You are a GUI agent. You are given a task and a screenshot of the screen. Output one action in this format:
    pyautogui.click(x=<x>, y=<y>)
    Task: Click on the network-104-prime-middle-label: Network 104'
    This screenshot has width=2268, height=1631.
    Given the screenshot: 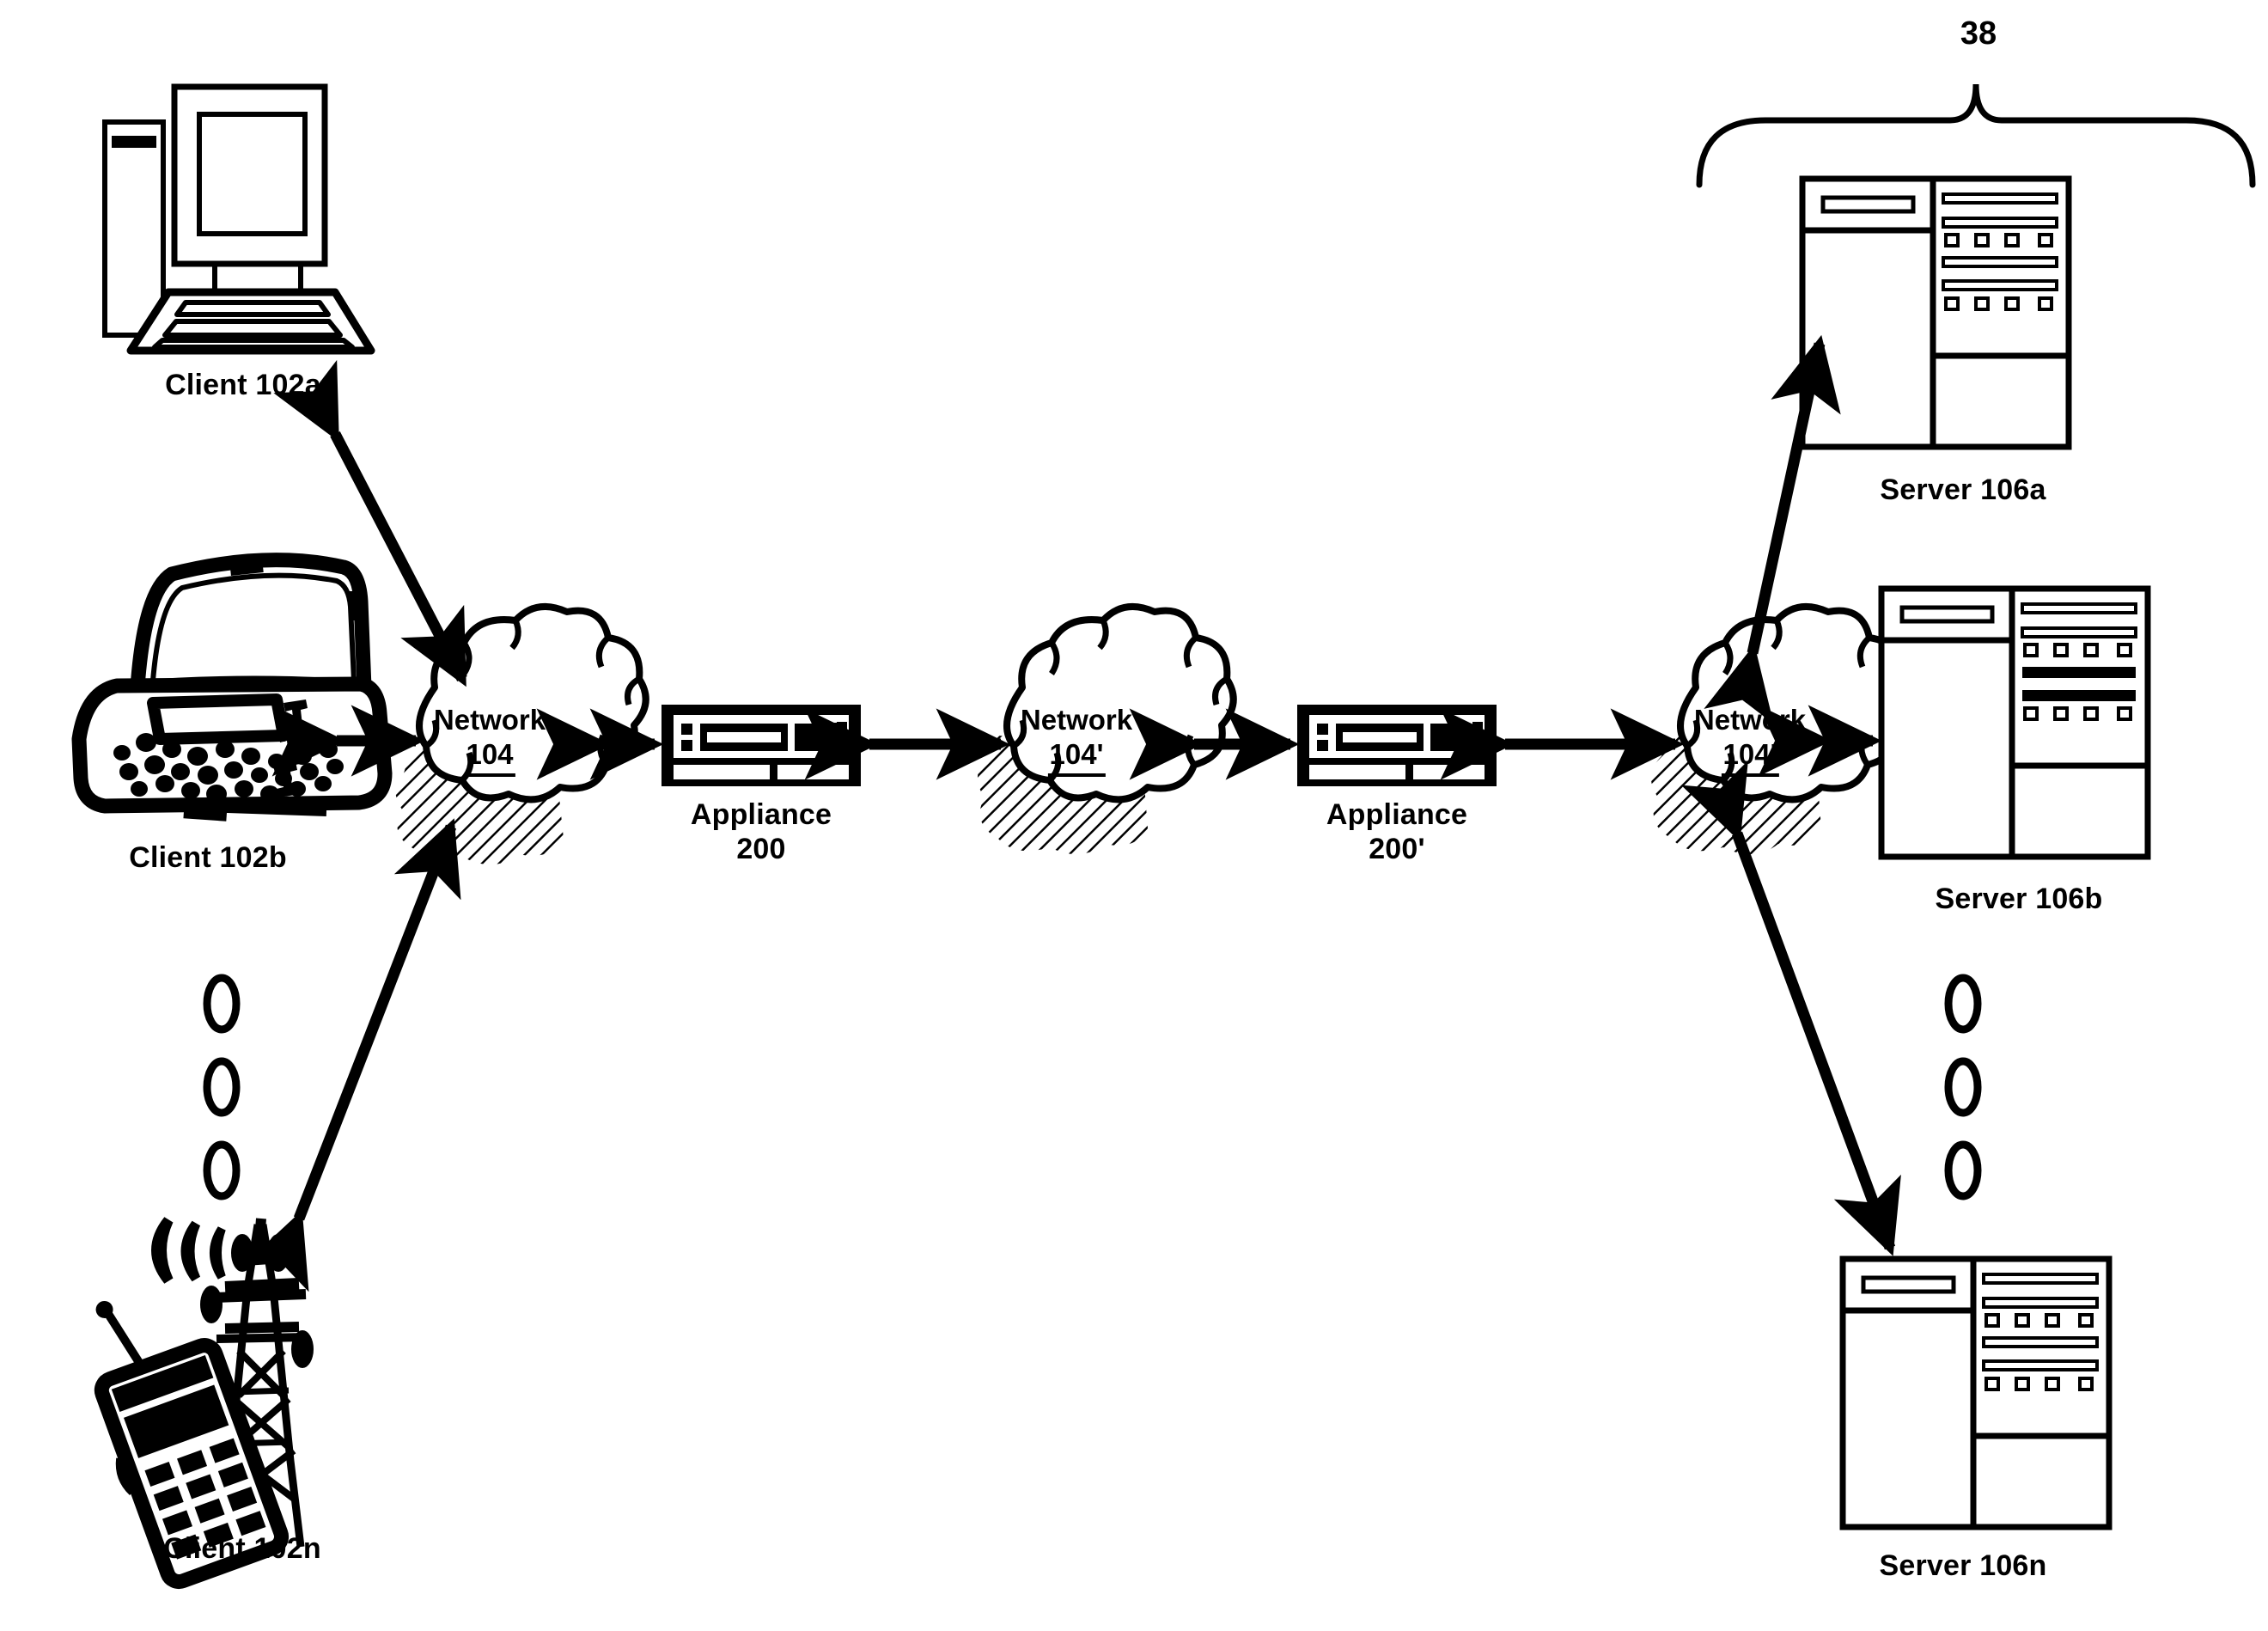 What is the action you would take?
    pyautogui.click(x=1076, y=740)
    